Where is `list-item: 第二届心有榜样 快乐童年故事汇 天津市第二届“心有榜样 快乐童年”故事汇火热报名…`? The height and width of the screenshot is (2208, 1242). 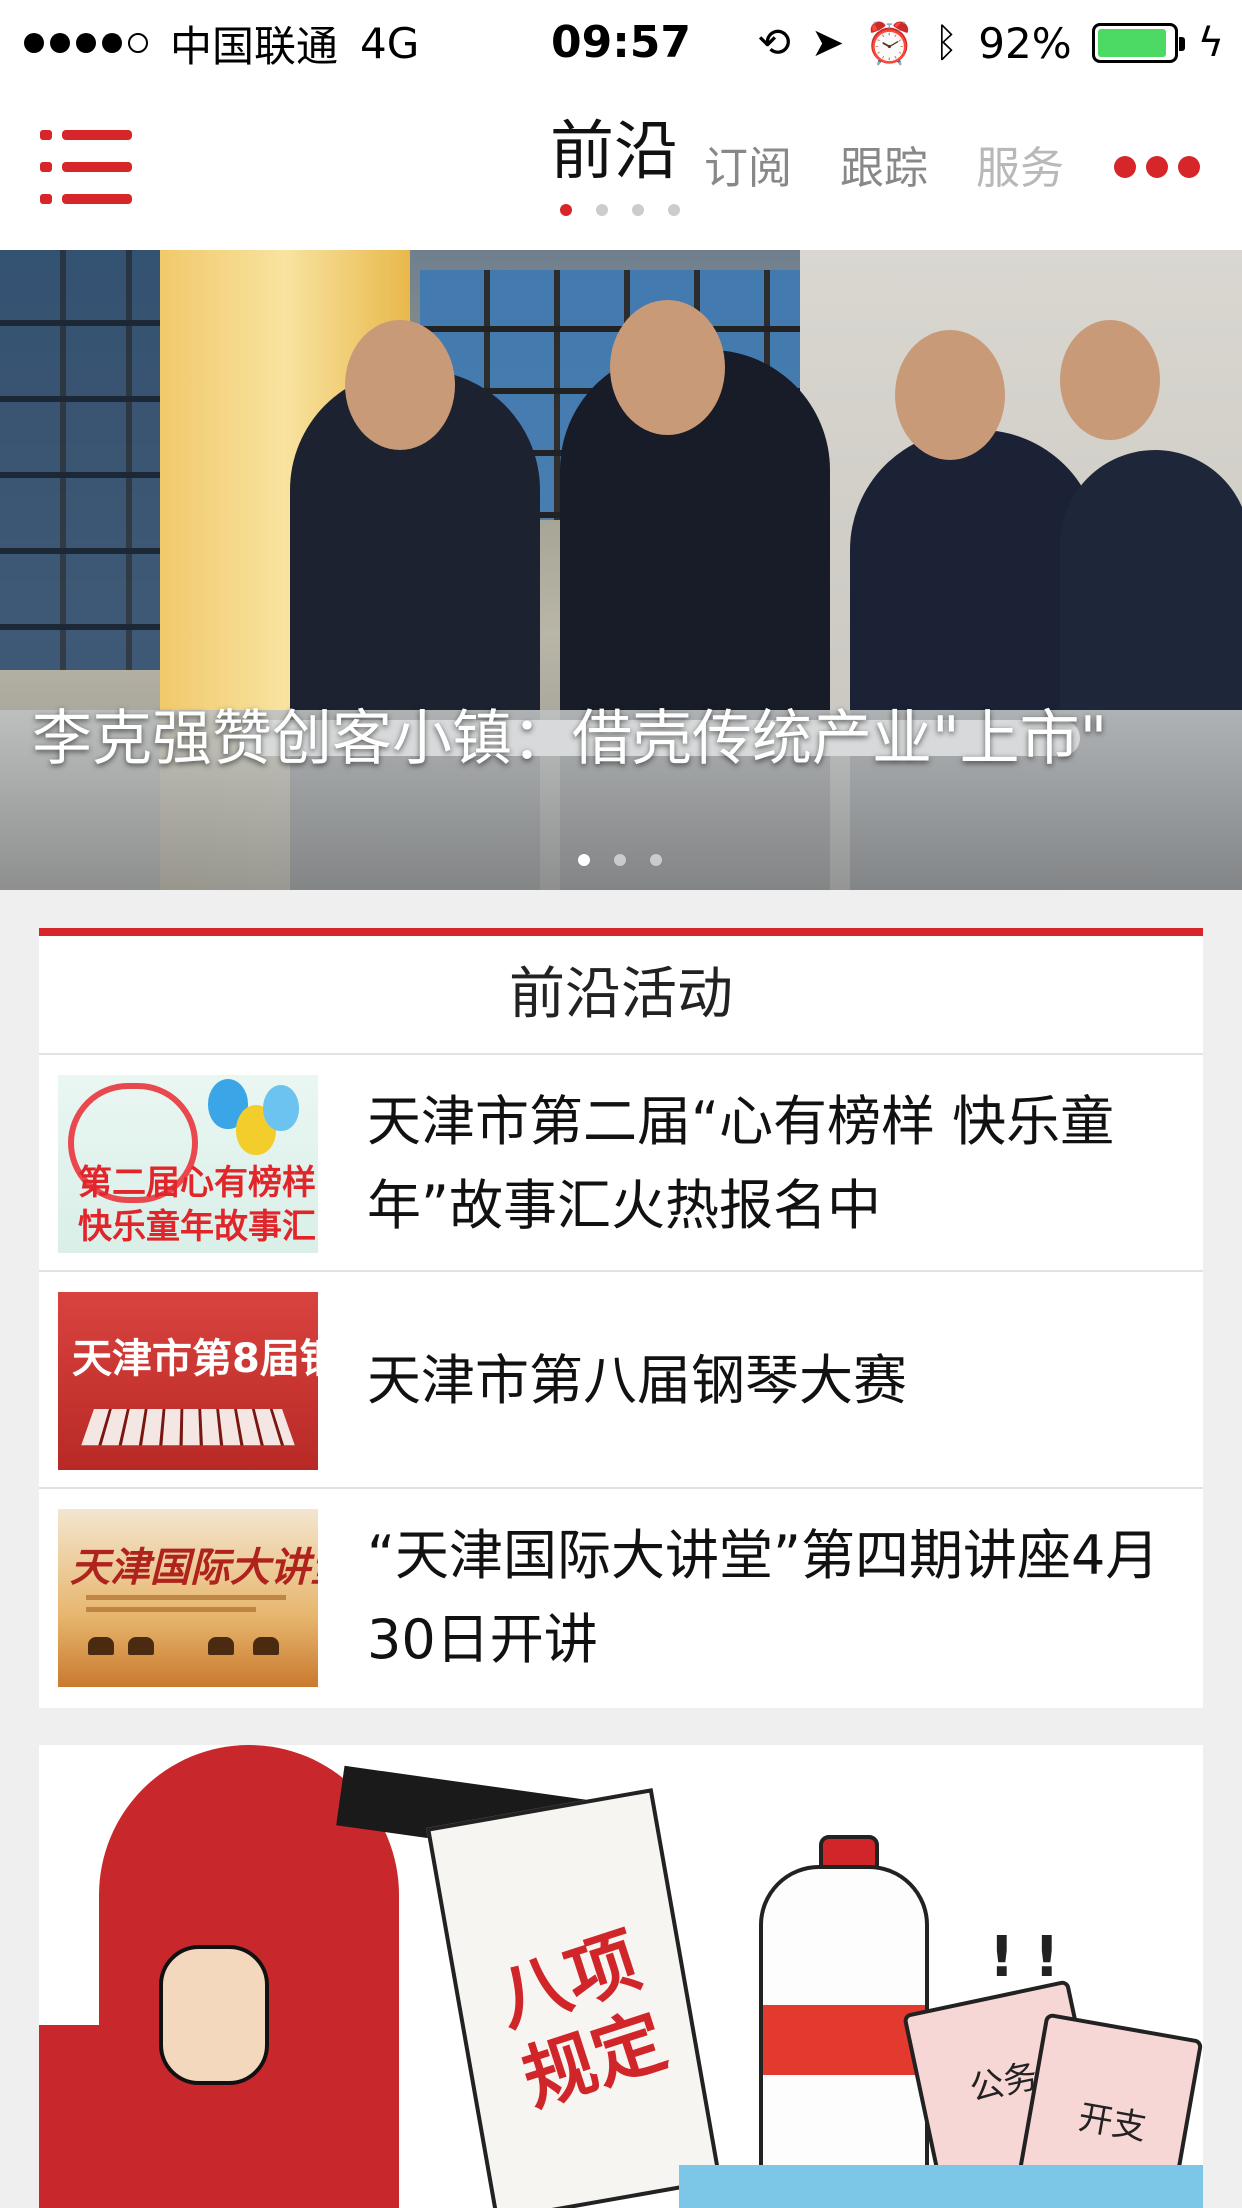 list-item: 第二届心有榜样 快乐童年故事汇 天津市第二届“心有榜样 快乐童年”故事汇火热报名… is located at coordinates (621, 1161).